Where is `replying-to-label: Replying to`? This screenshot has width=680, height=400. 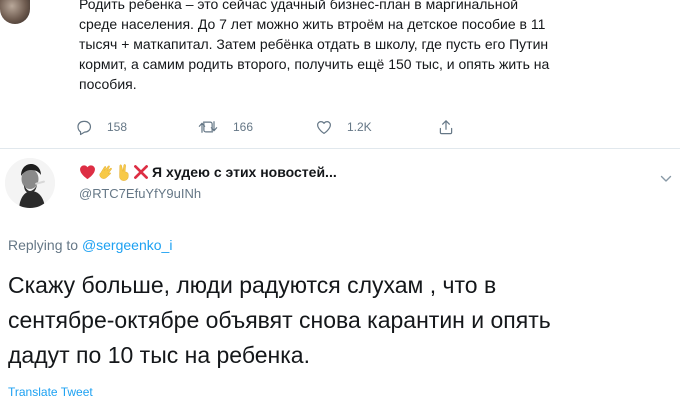 replying-to-label: Replying to is located at coordinates (43, 245).